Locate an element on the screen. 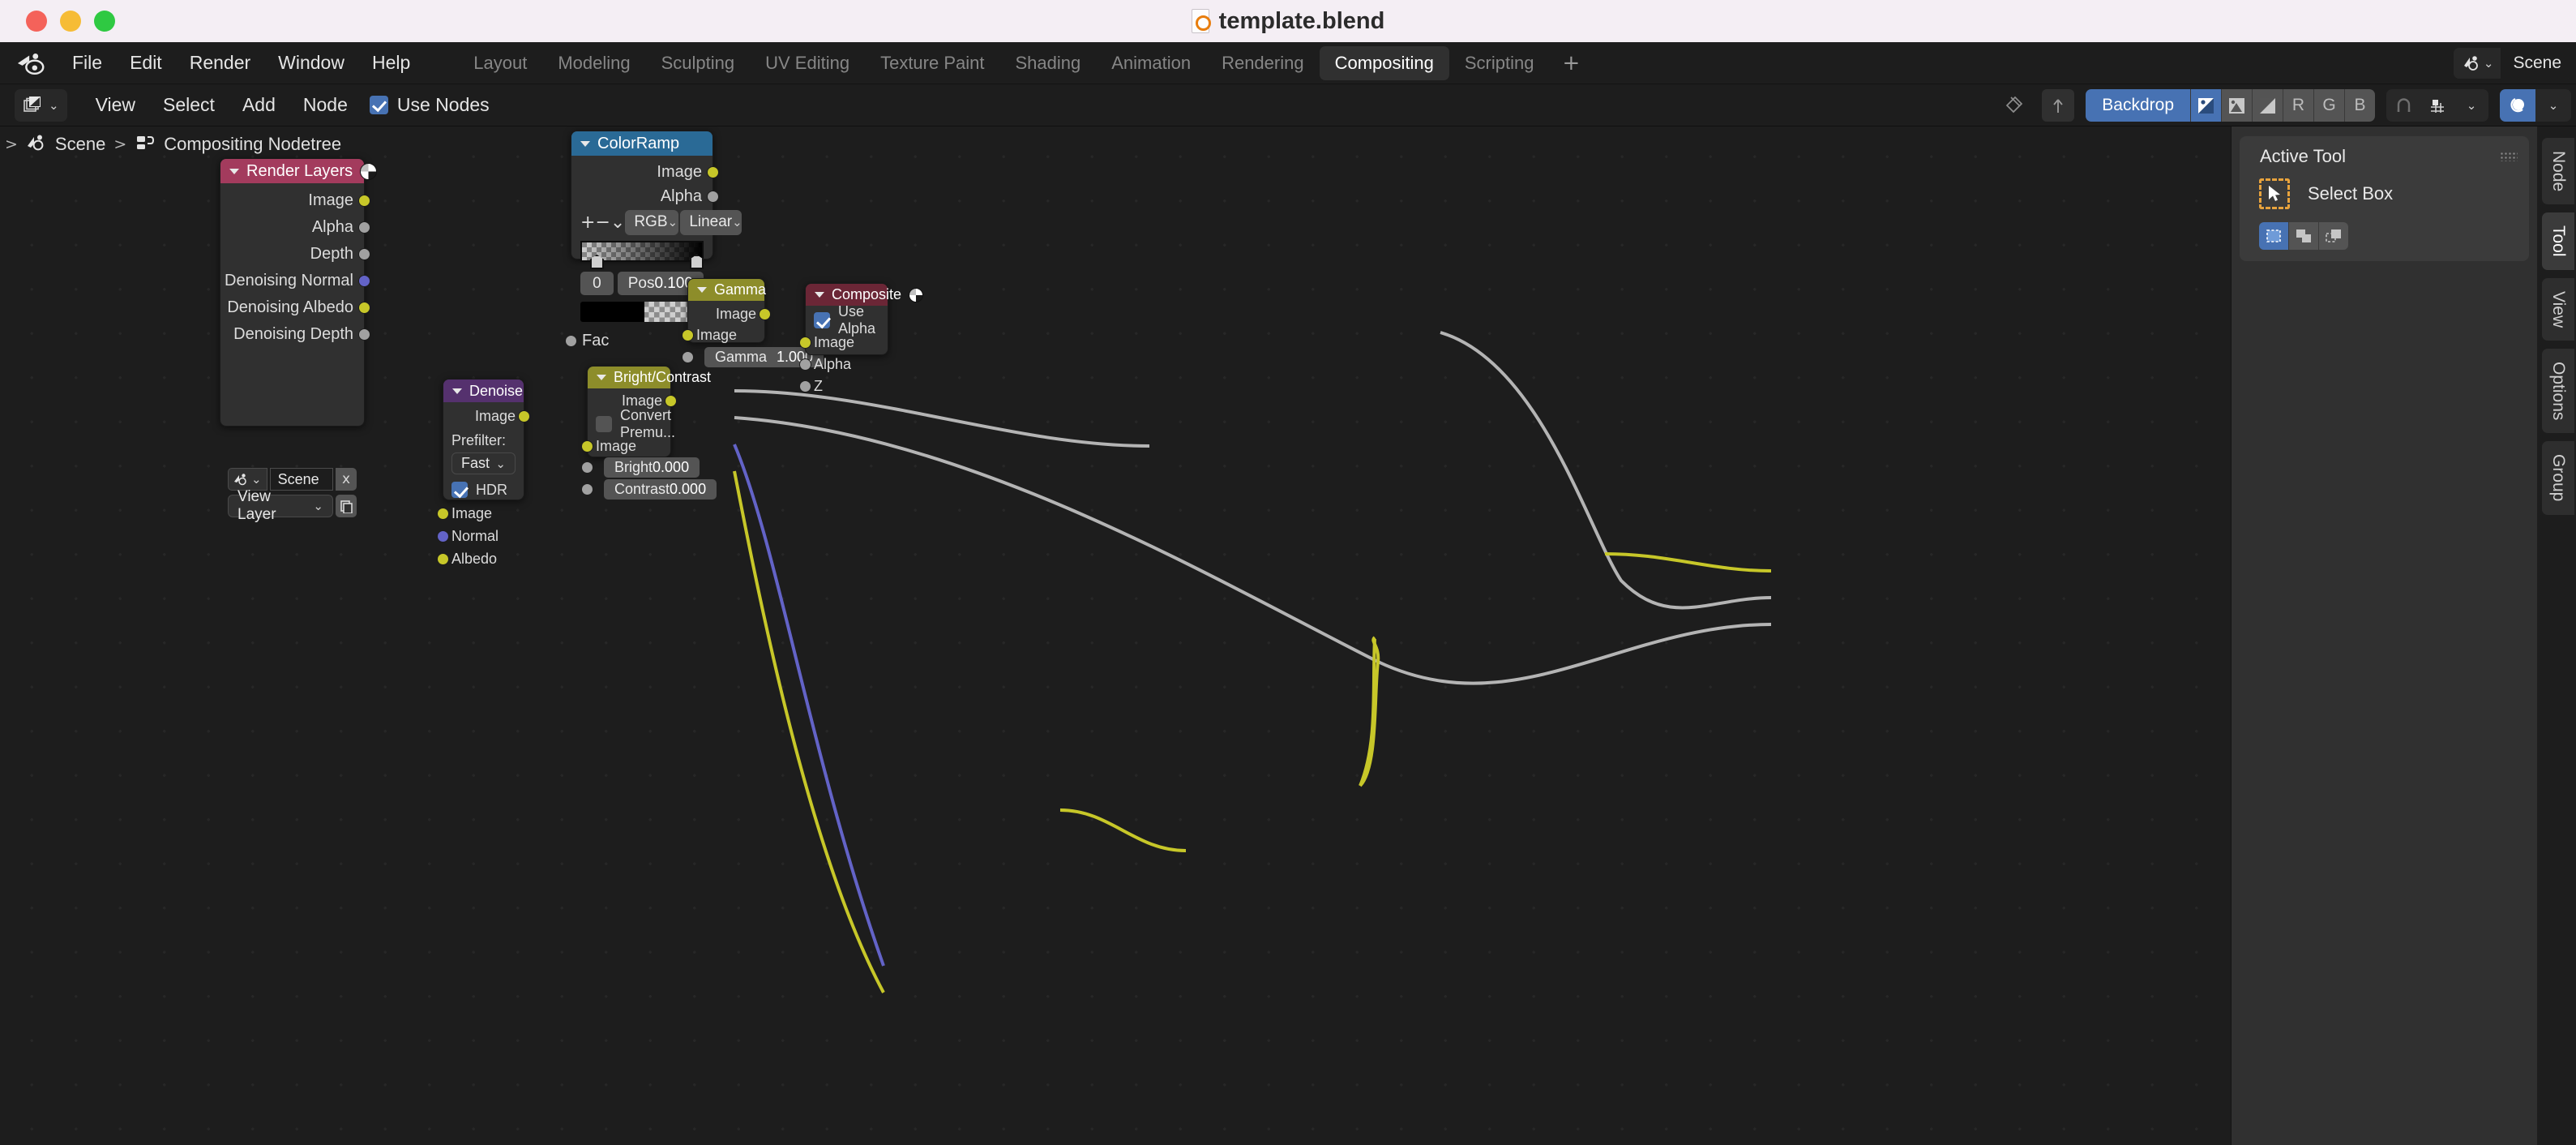 The image size is (2576, 1145). set-selection-icon is located at coordinates (2273, 236).